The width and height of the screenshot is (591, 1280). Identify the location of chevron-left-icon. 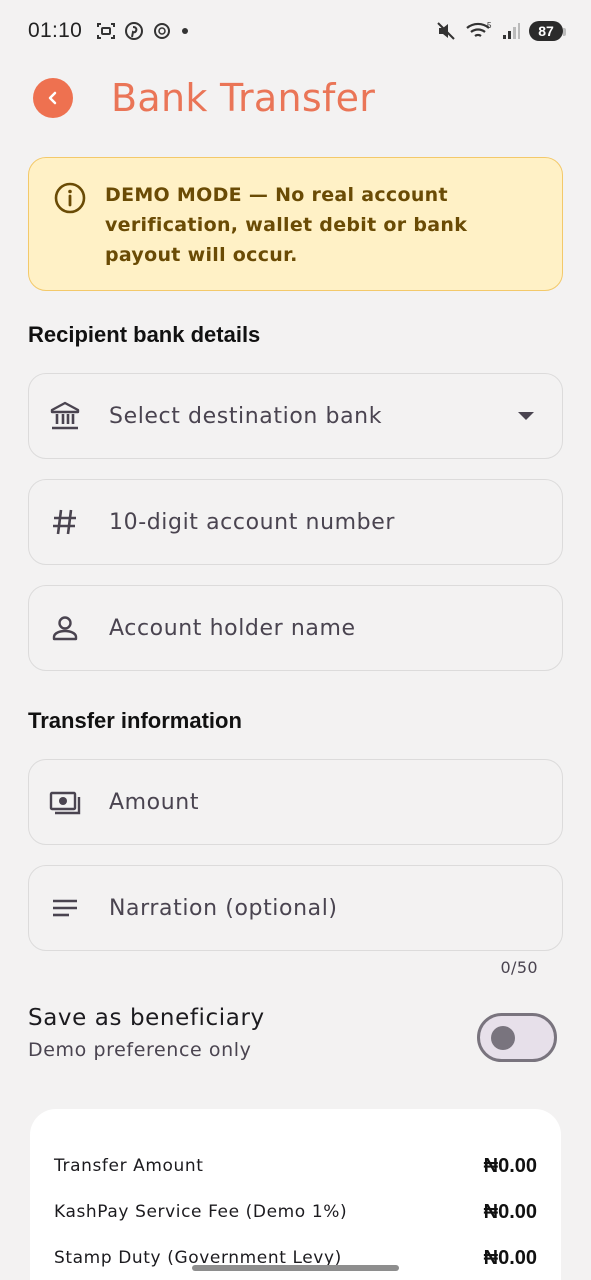
(52, 98).